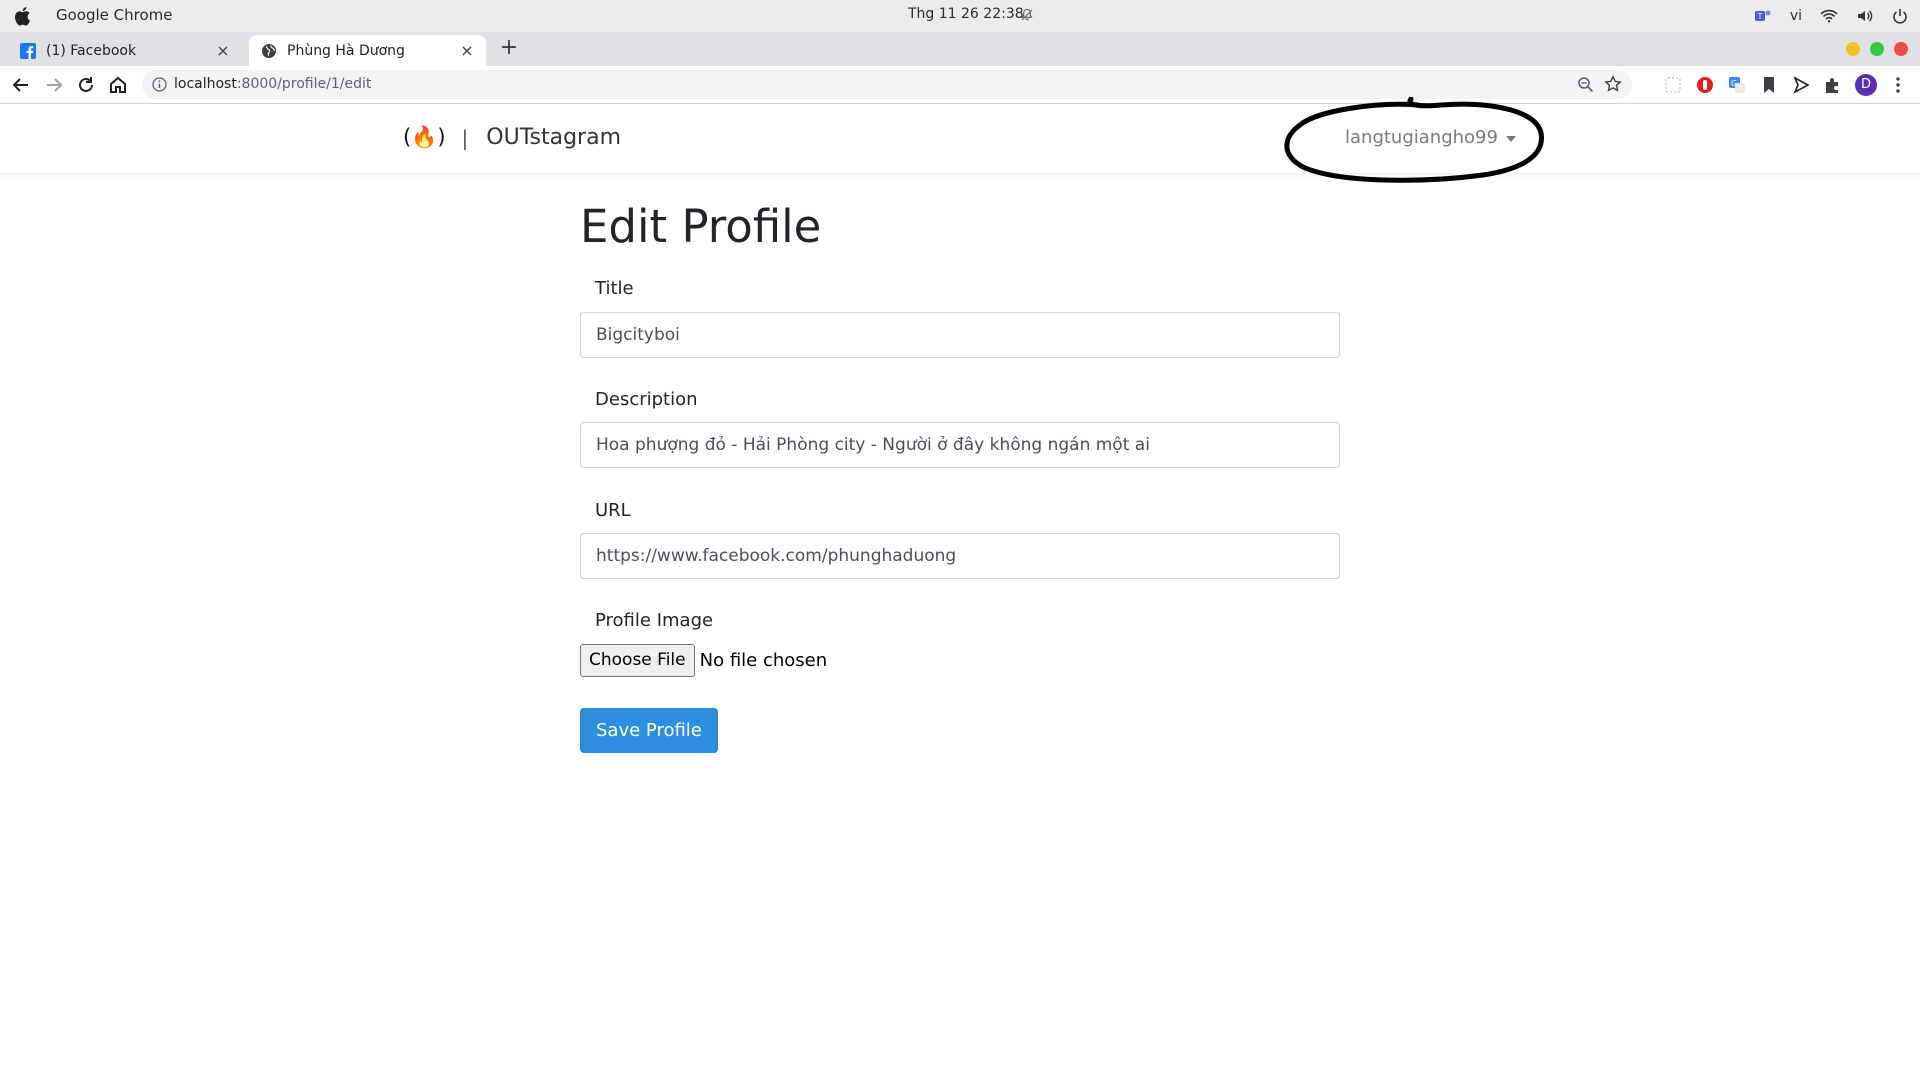 This screenshot has width=1920, height=1080. I want to click on user-dropdown-toggle: langtugiangho99, so click(1430, 137).